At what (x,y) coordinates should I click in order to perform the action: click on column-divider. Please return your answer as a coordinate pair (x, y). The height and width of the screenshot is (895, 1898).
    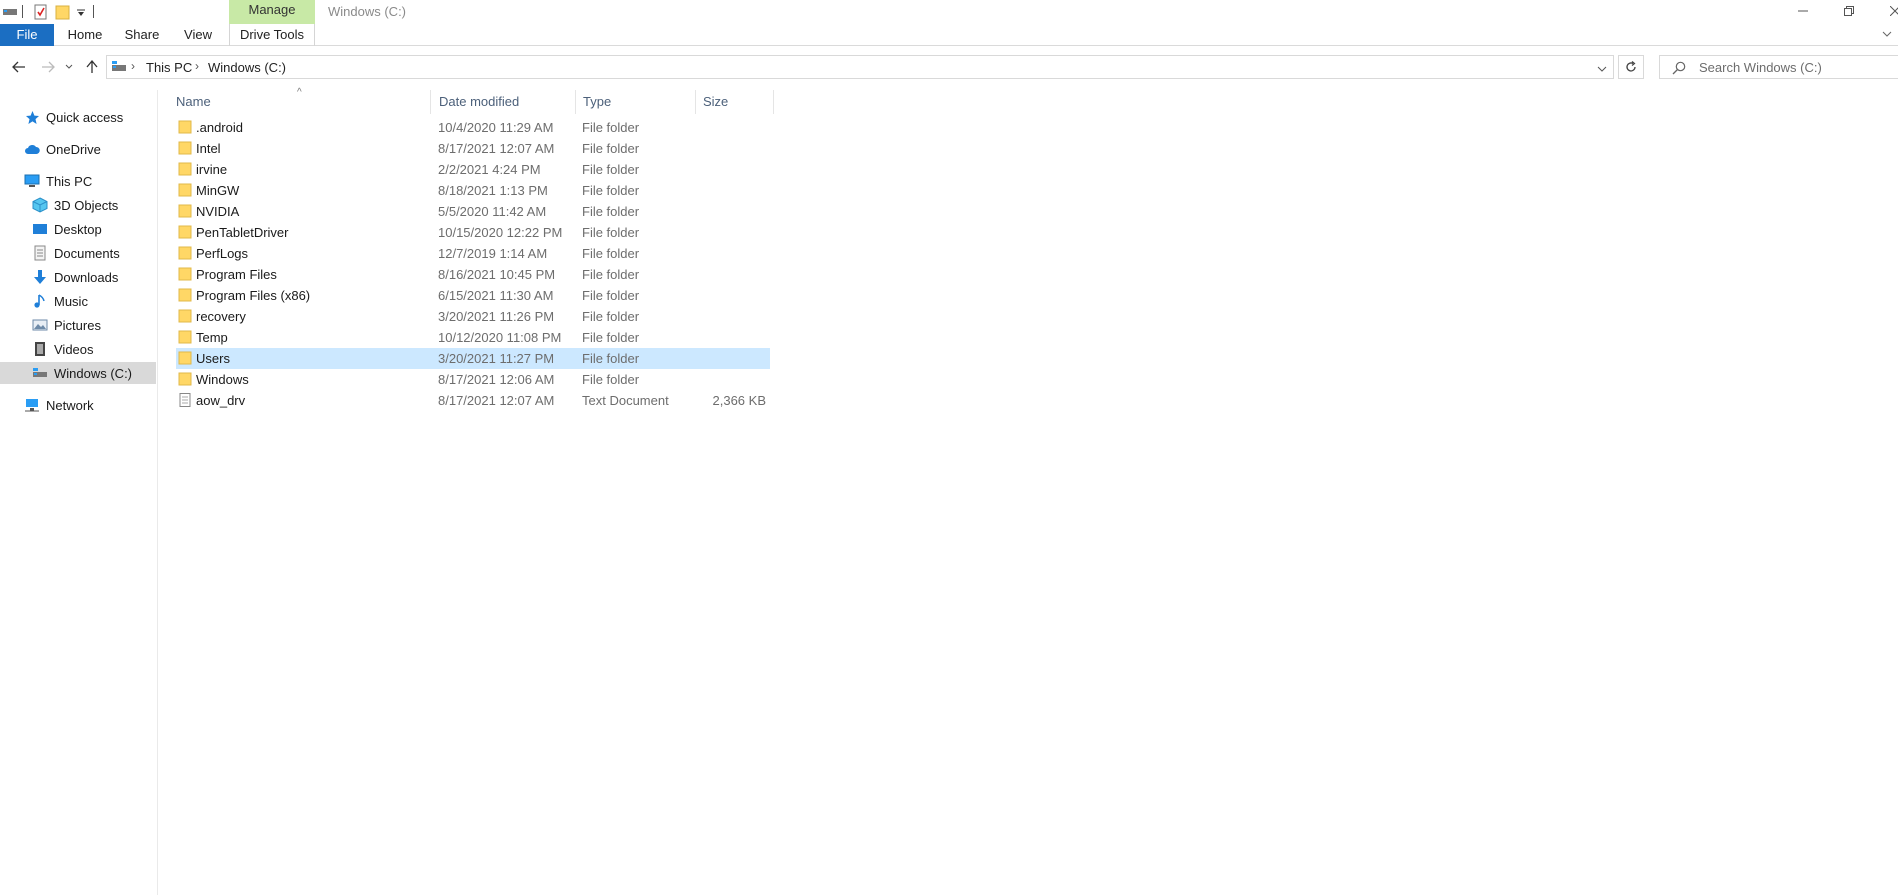
    Looking at the image, I should click on (773, 102).